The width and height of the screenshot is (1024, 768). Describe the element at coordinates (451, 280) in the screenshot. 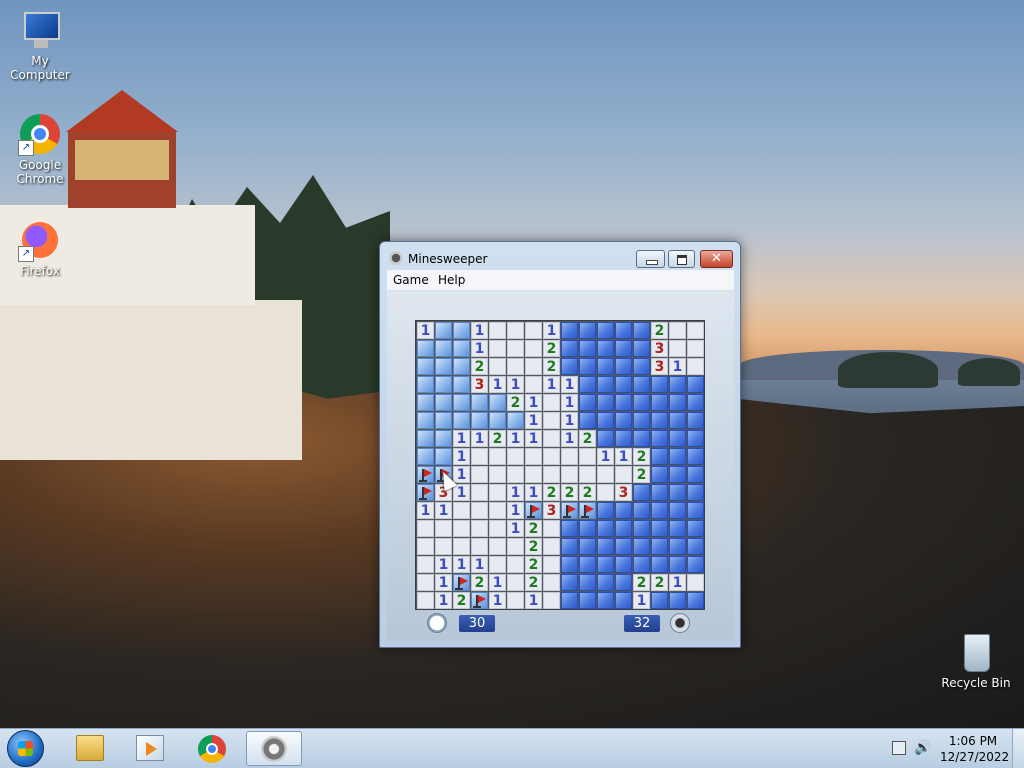

I see `menu-help: Help` at that location.